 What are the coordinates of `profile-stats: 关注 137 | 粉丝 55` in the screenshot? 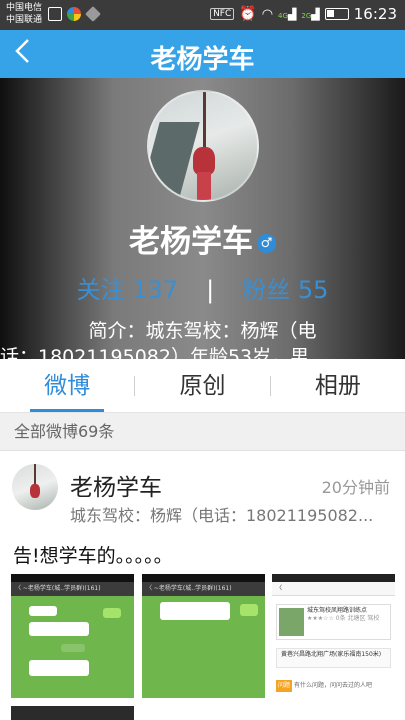 It's located at (202, 287).